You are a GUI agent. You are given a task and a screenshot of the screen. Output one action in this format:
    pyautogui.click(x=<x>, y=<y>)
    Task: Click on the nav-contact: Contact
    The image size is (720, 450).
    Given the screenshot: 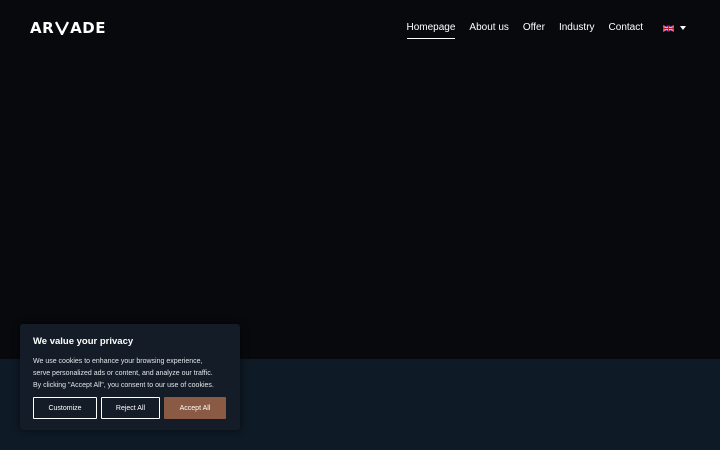 What is the action you would take?
    pyautogui.click(x=626, y=28)
    